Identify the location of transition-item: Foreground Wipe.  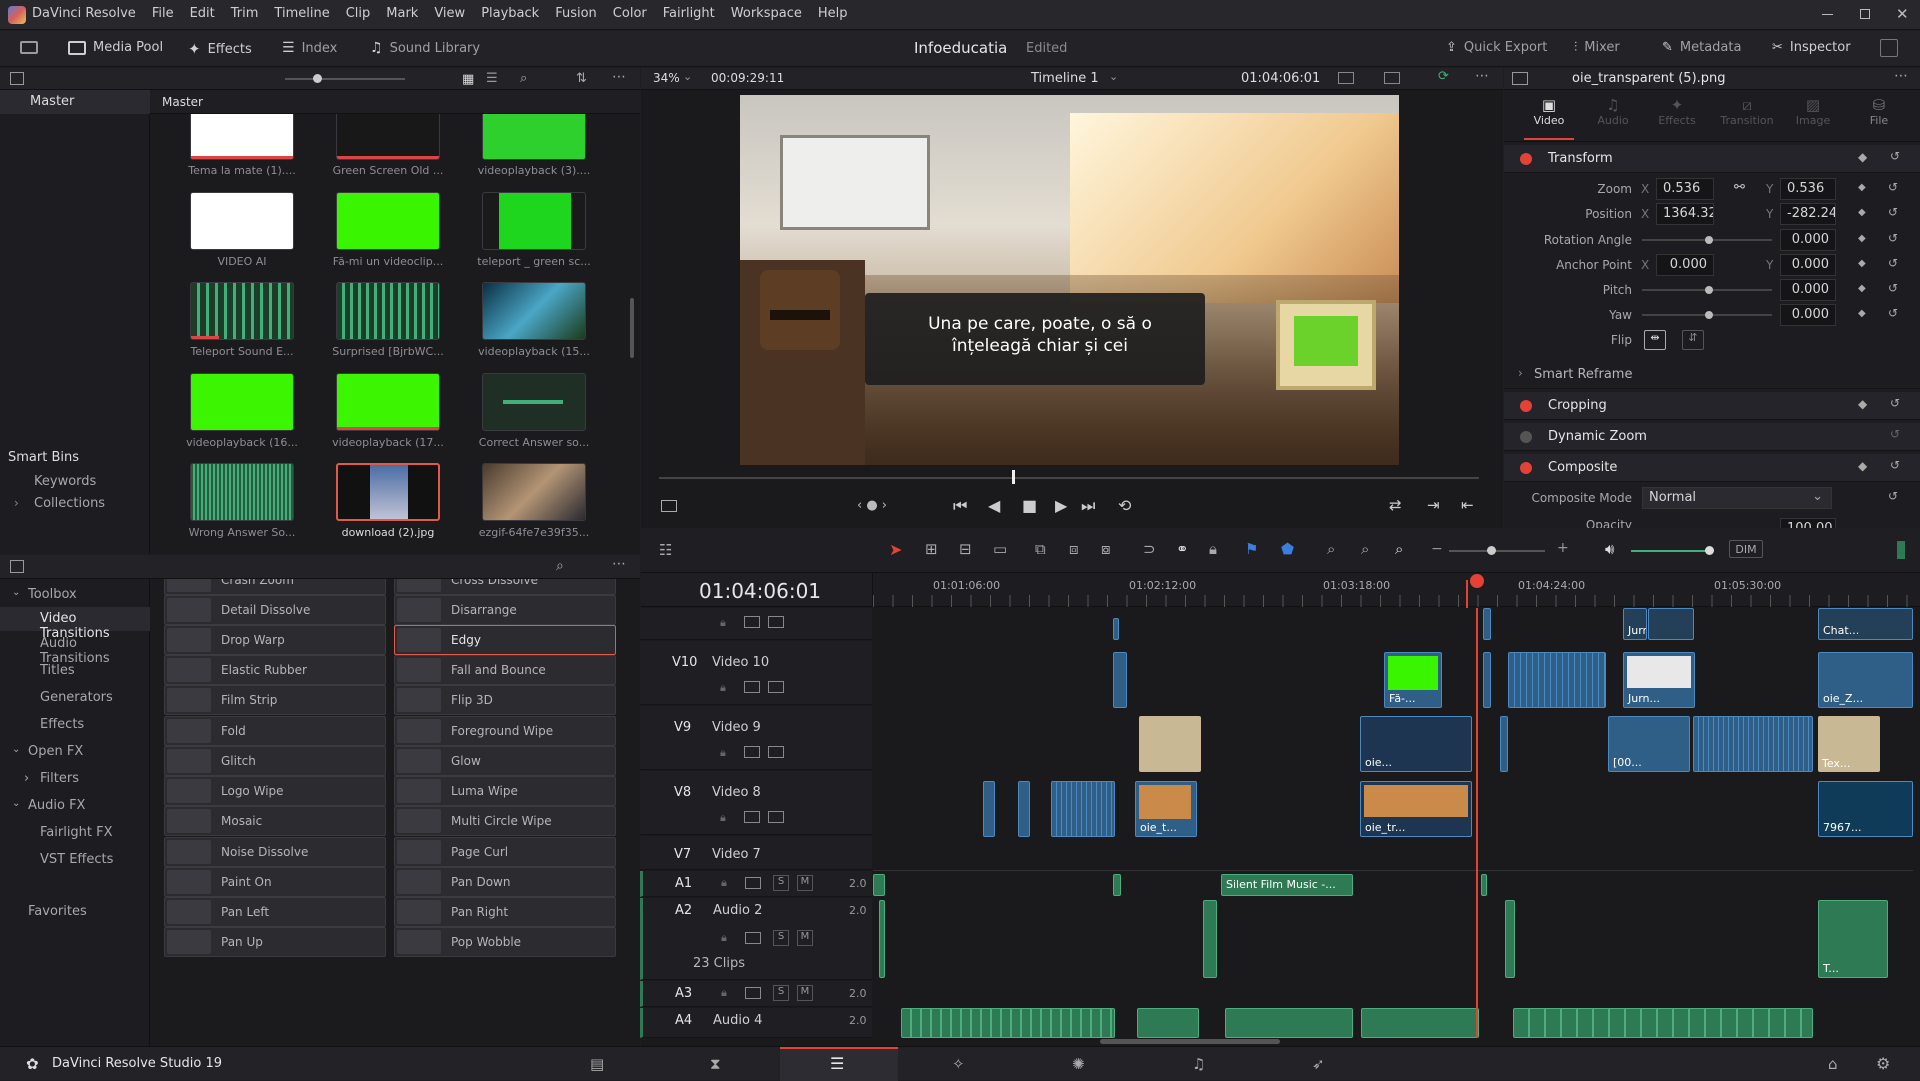
(505, 731).